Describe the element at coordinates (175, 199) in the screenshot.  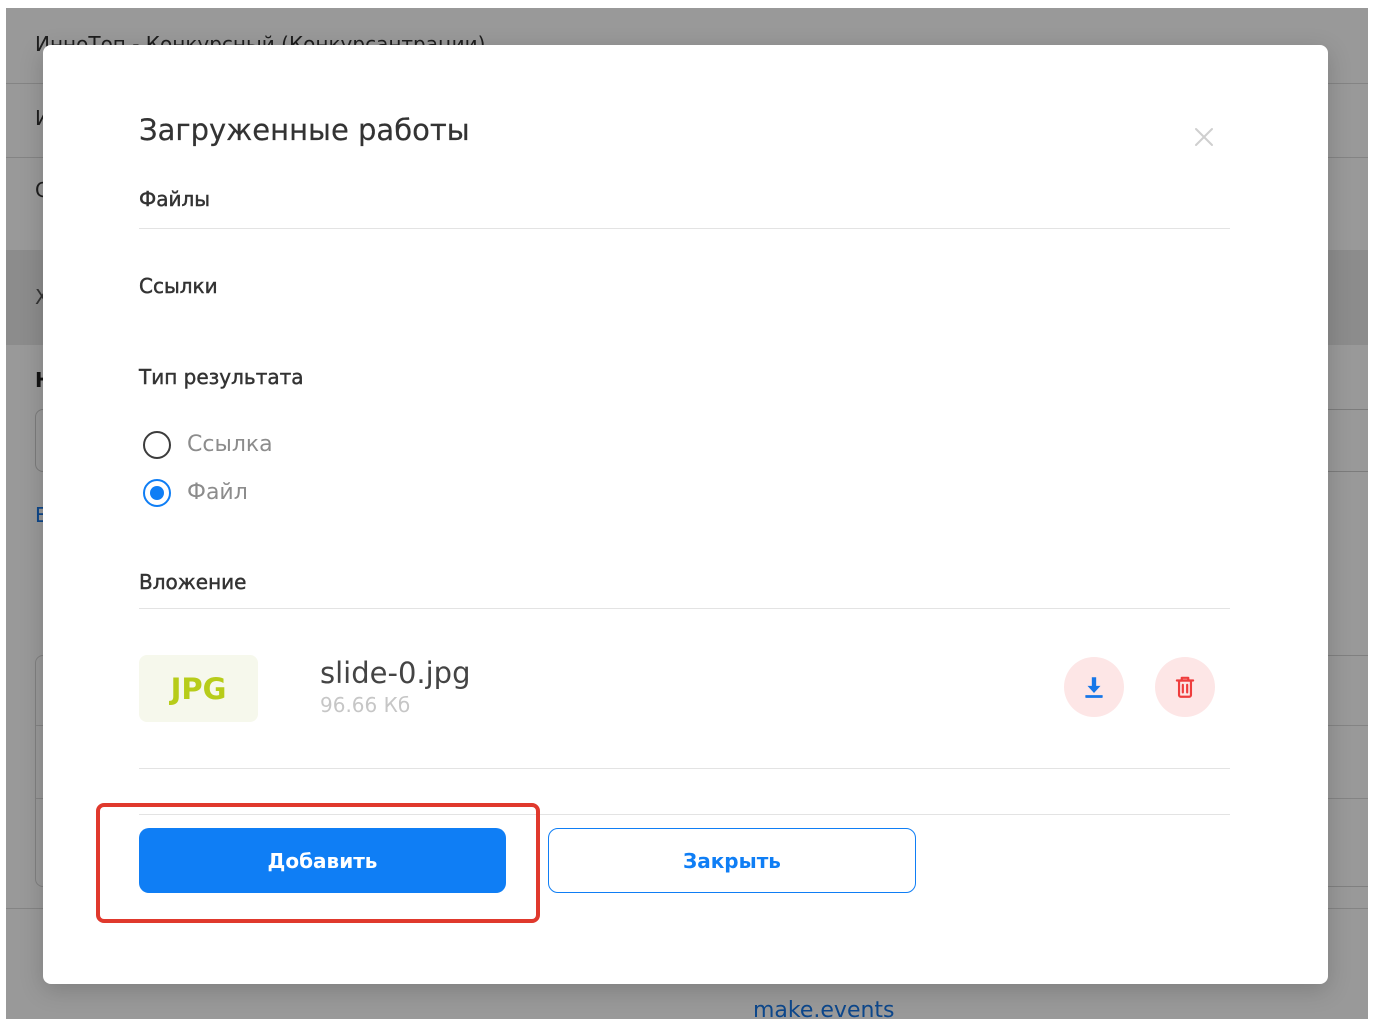
I see `files-section-label: Файлы` at that location.